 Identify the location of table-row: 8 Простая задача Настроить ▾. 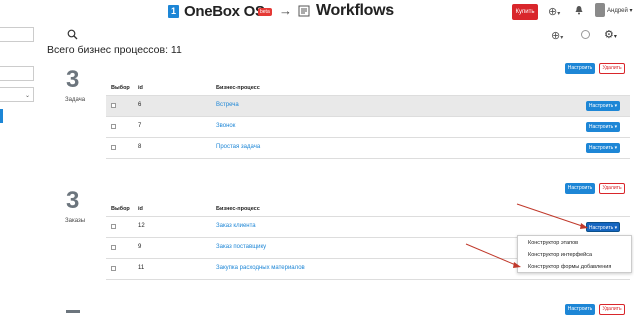
(368, 148).